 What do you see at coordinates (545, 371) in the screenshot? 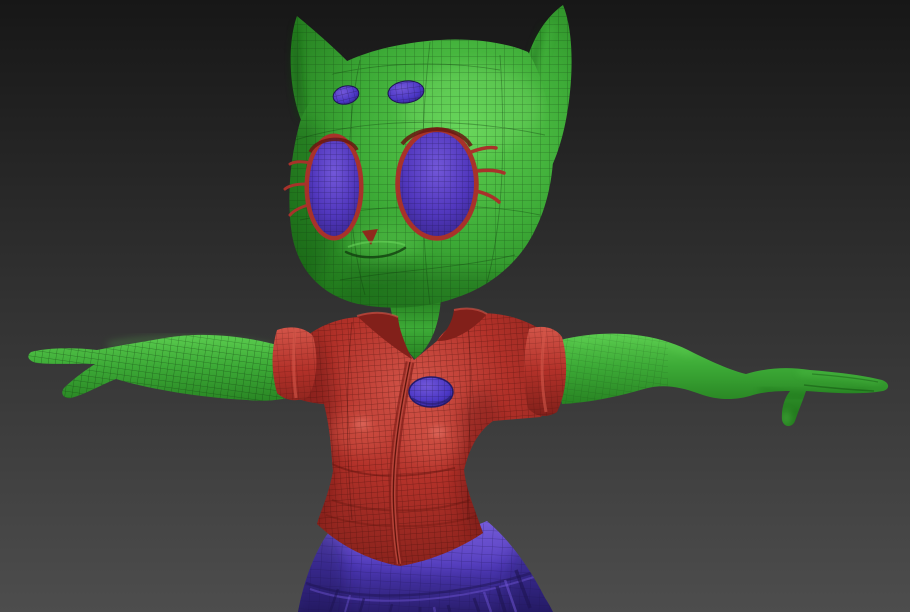
I see `sleeve-cuff-right` at bounding box center [545, 371].